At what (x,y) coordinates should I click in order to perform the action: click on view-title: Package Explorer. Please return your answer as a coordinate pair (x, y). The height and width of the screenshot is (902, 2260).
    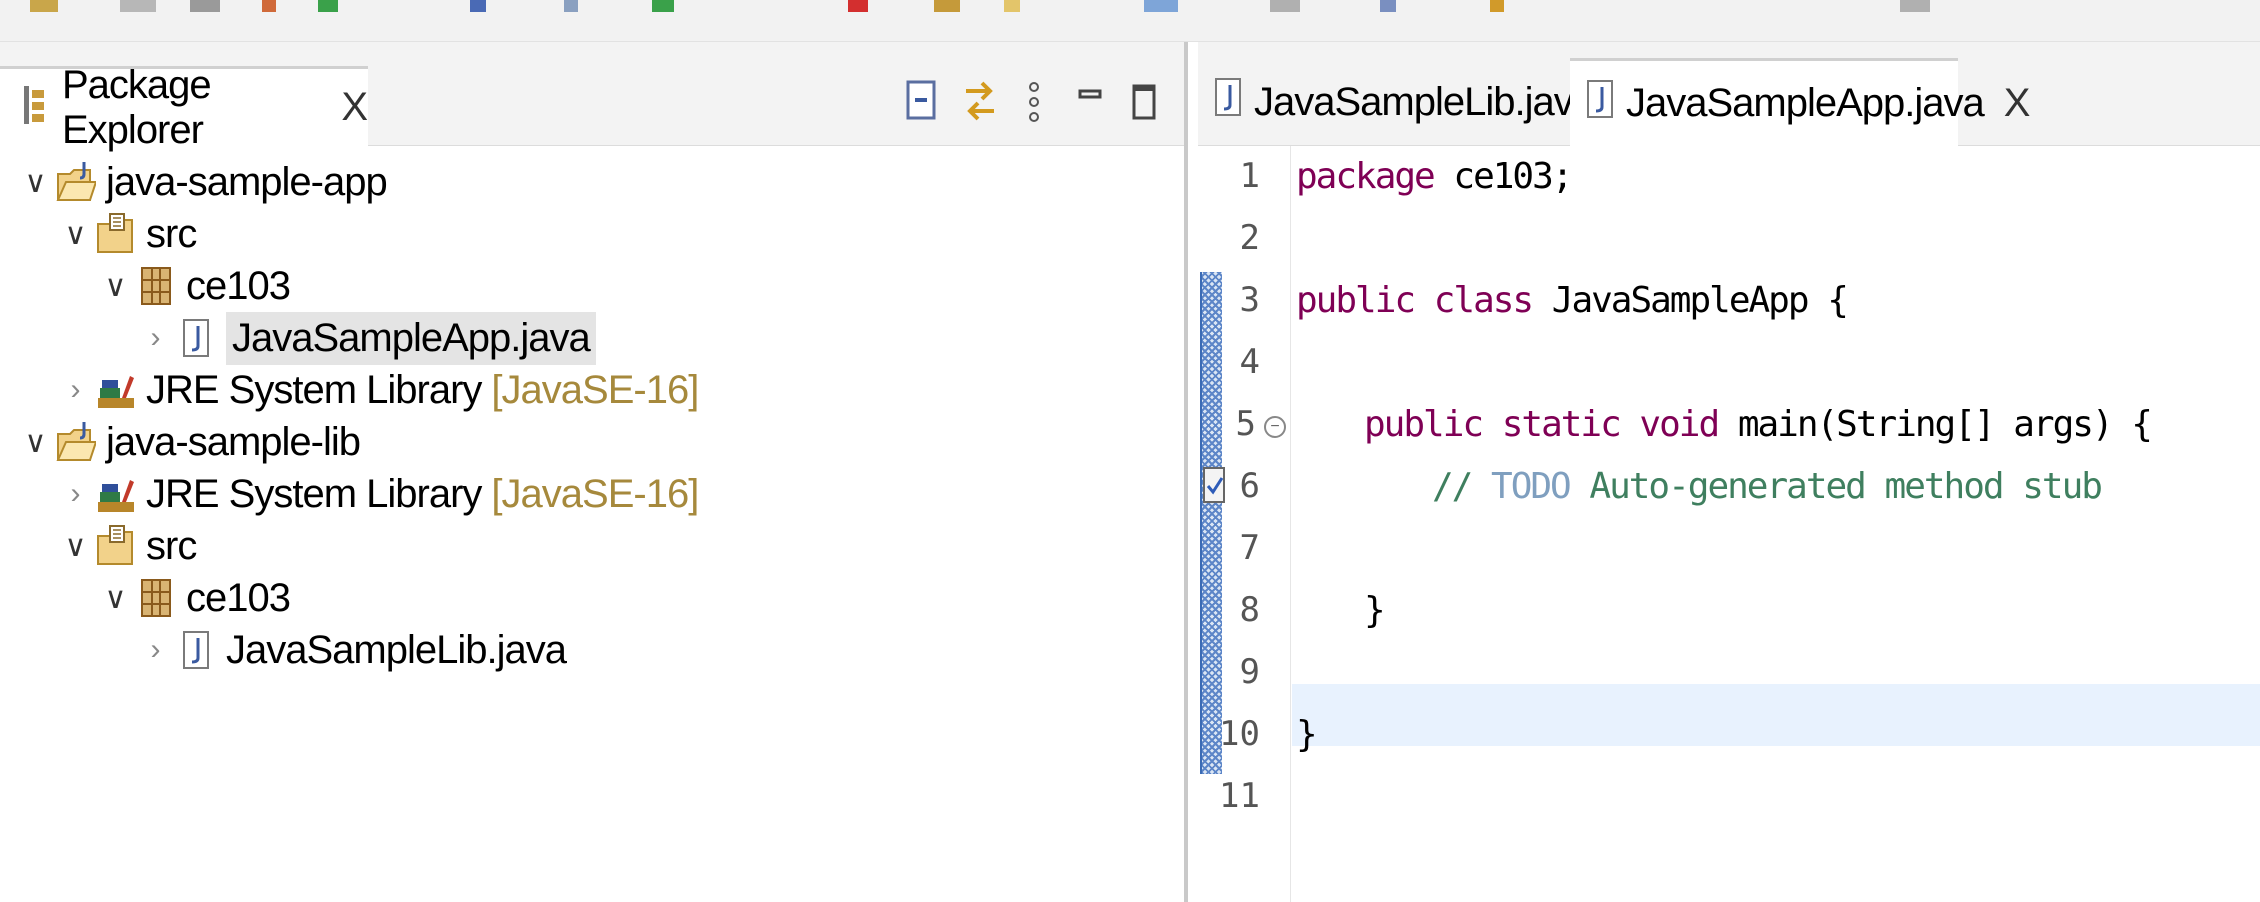
    Looking at the image, I should click on (137, 107).